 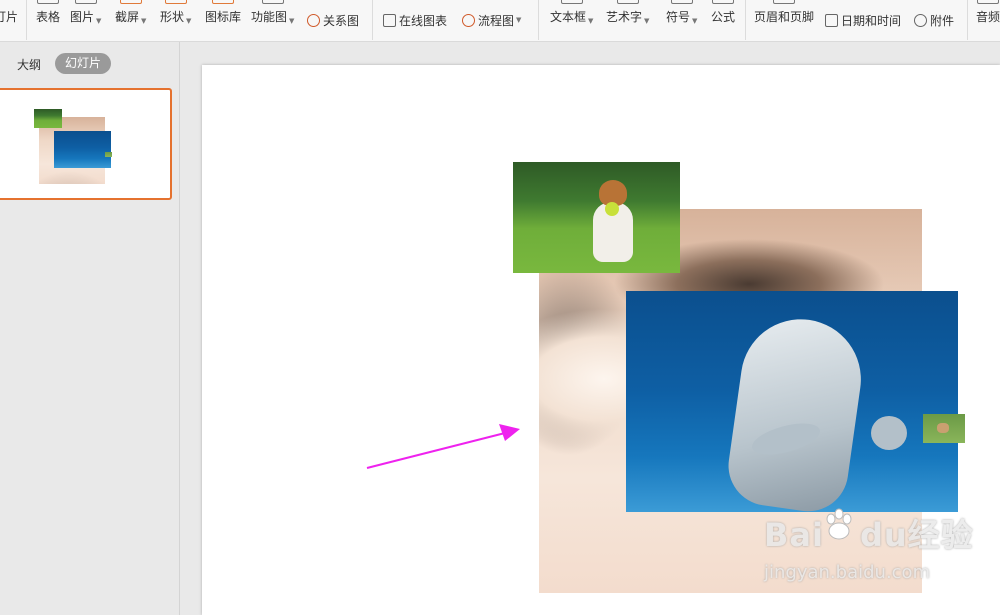 What do you see at coordinates (436, 450) in the screenshot?
I see `arrow-line` at bounding box center [436, 450].